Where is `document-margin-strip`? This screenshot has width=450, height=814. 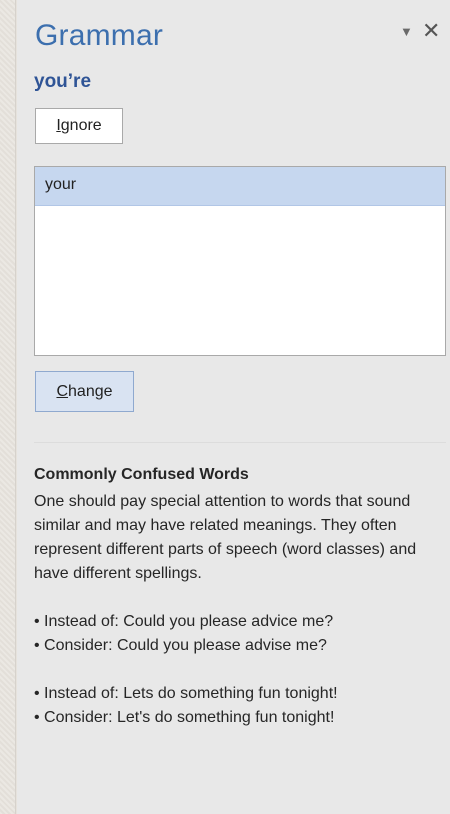 document-margin-strip is located at coordinates (8, 407).